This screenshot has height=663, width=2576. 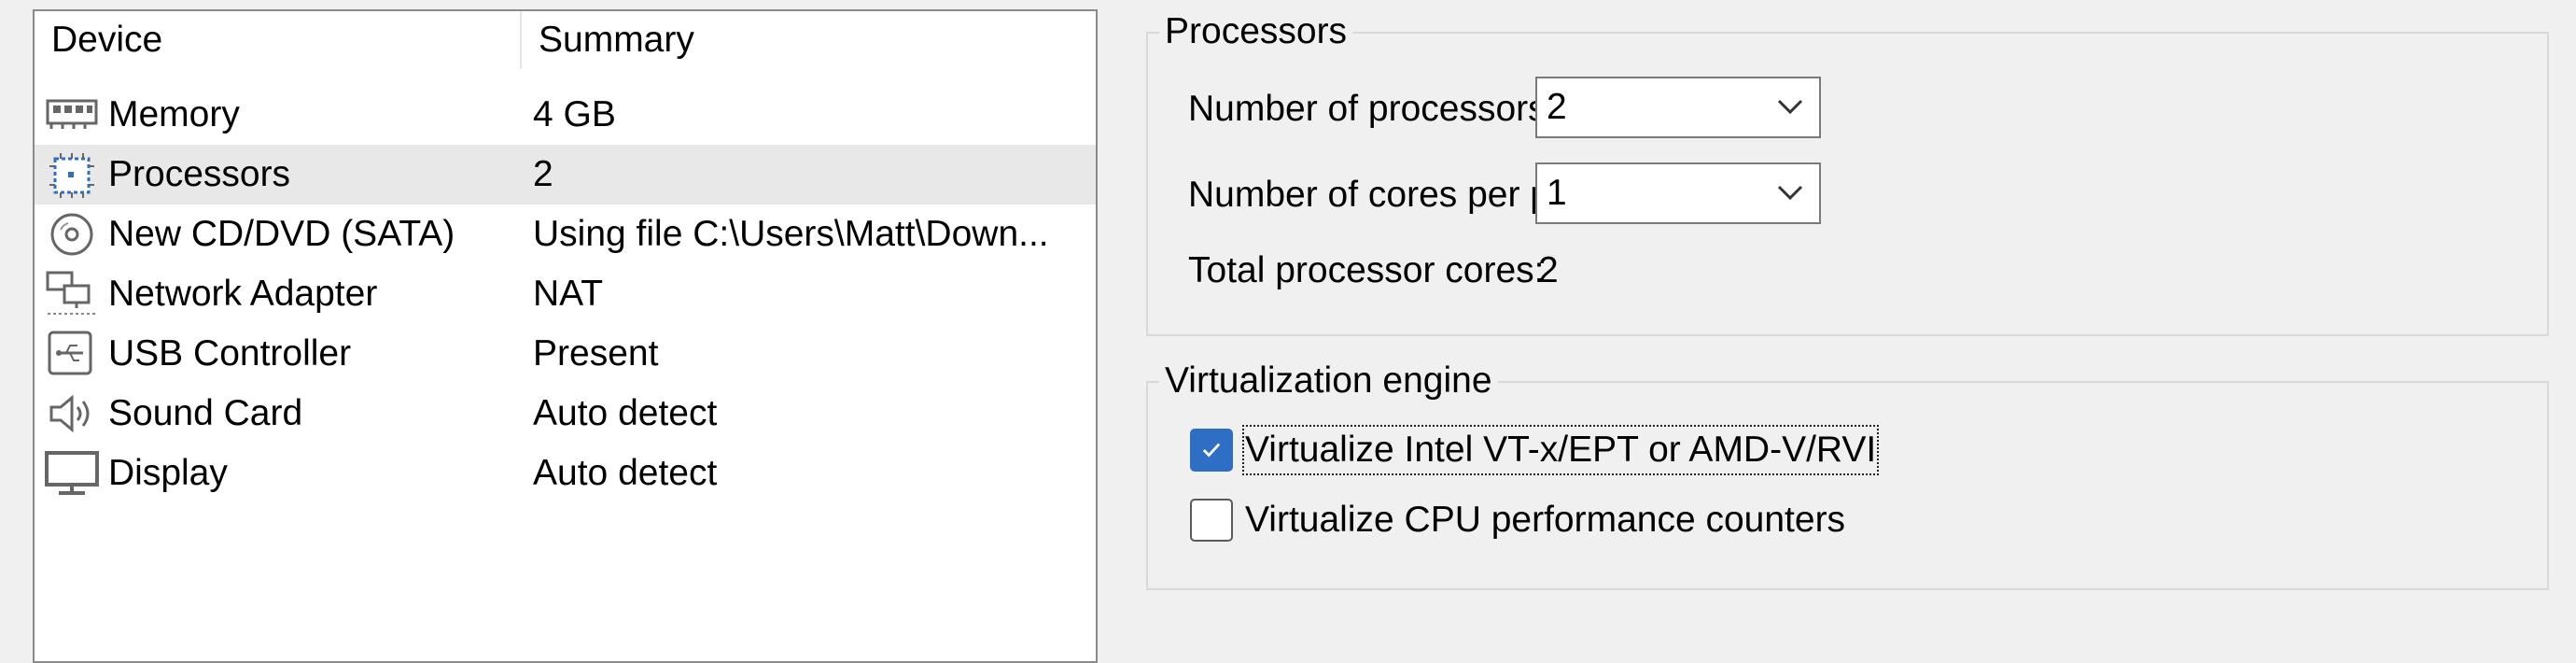 What do you see at coordinates (174, 114) in the screenshot?
I see `device-name: Memory` at bounding box center [174, 114].